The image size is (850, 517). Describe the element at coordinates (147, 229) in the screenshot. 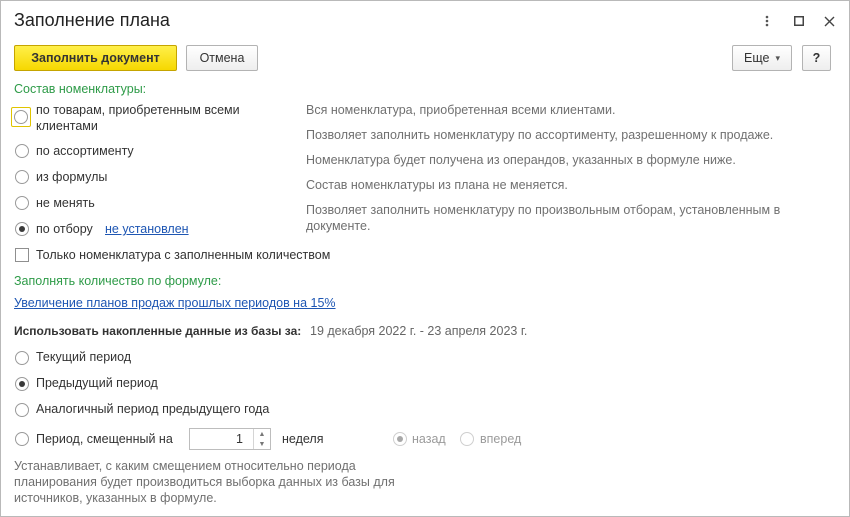

I see `filter-not-set-link: не установлен` at that location.